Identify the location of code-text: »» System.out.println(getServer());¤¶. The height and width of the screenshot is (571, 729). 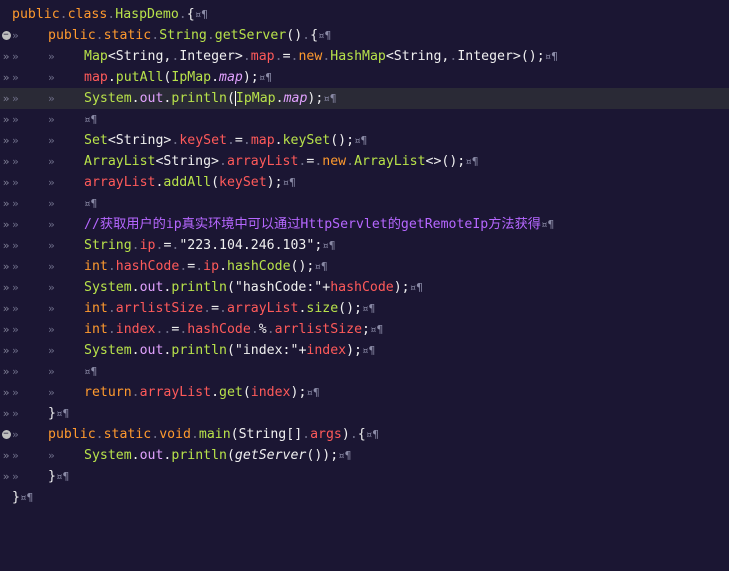
(181, 455).